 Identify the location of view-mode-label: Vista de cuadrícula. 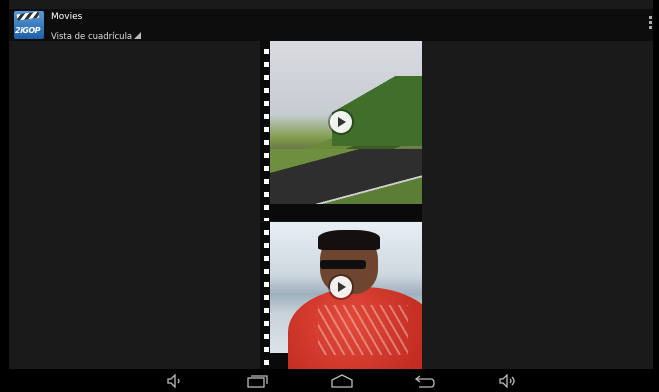
(92, 37).